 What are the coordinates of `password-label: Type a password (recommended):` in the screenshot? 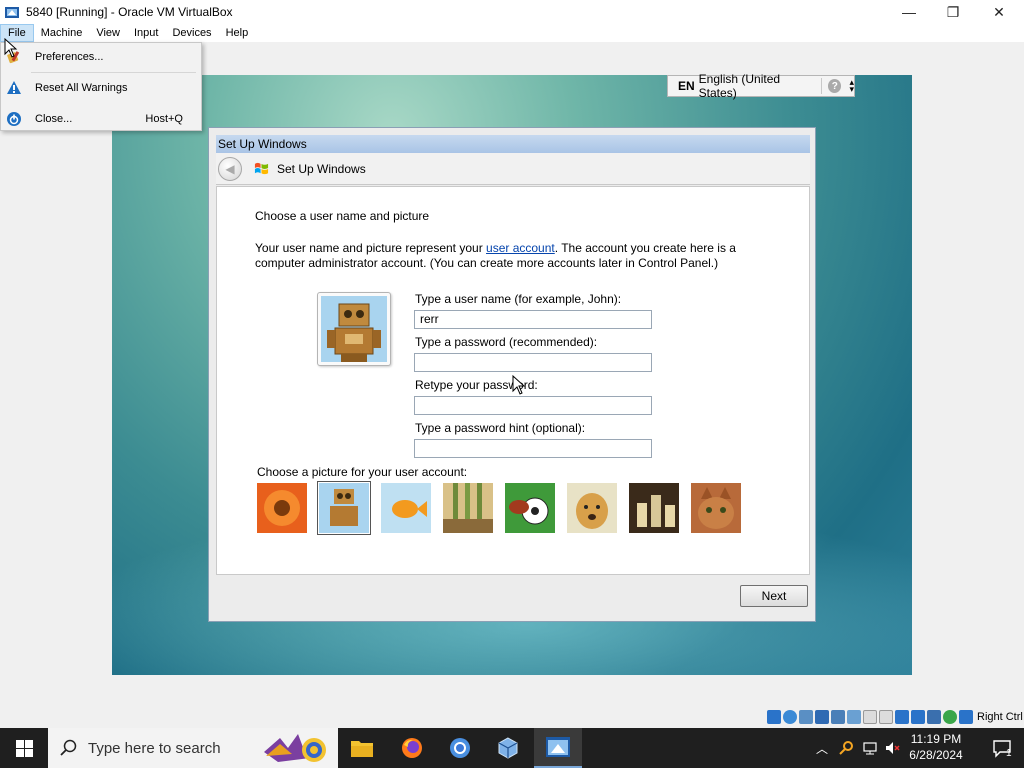 It's located at (506, 342).